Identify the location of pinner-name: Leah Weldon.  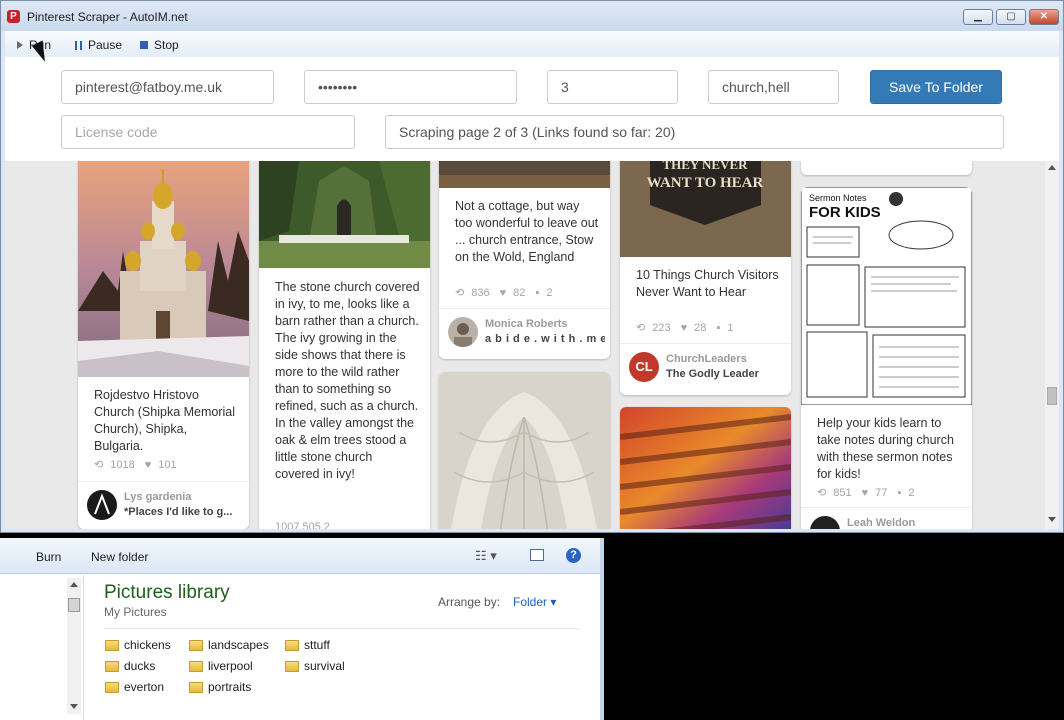
(881, 523).